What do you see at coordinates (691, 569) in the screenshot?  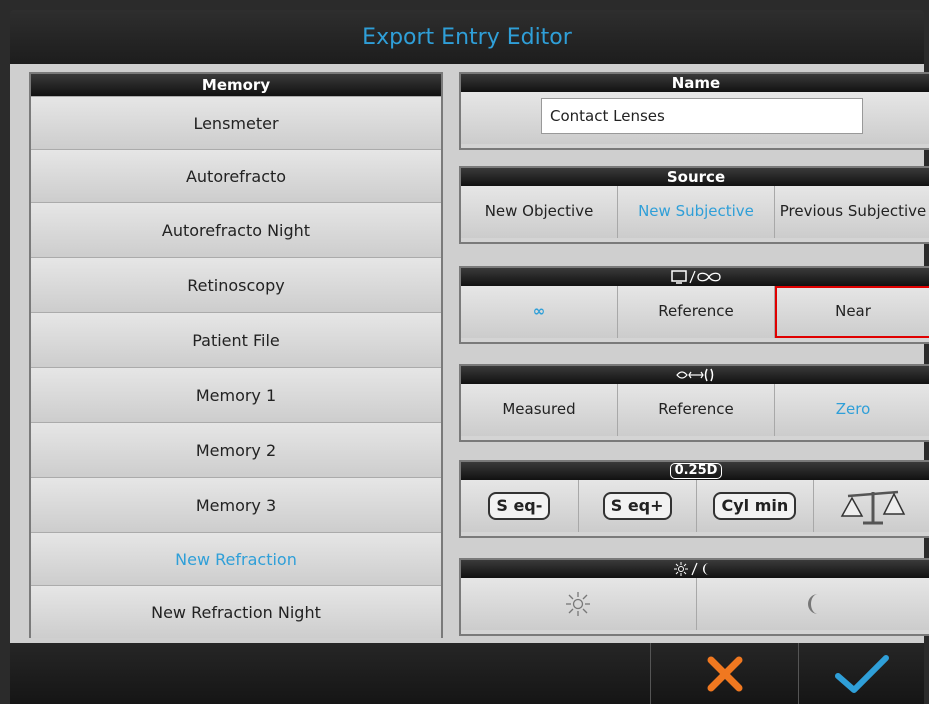 I see `sun-moon-icon` at bounding box center [691, 569].